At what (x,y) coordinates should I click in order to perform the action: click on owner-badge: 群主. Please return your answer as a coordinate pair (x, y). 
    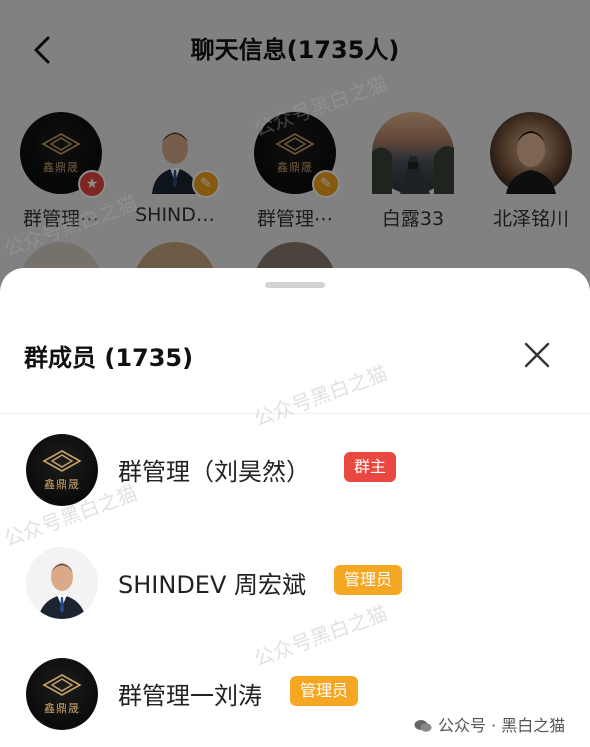
    Looking at the image, I should click on (370, 467).